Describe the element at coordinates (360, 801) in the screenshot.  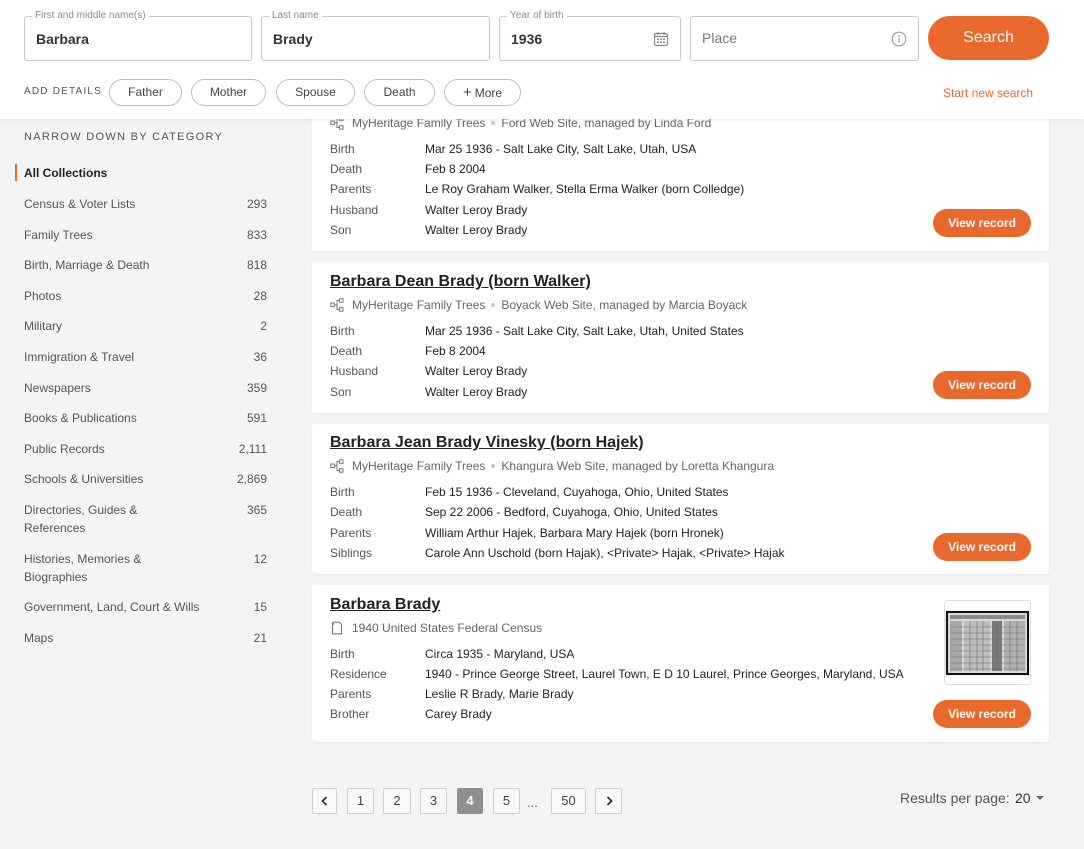
I see `page-1-button: 1` at that location.